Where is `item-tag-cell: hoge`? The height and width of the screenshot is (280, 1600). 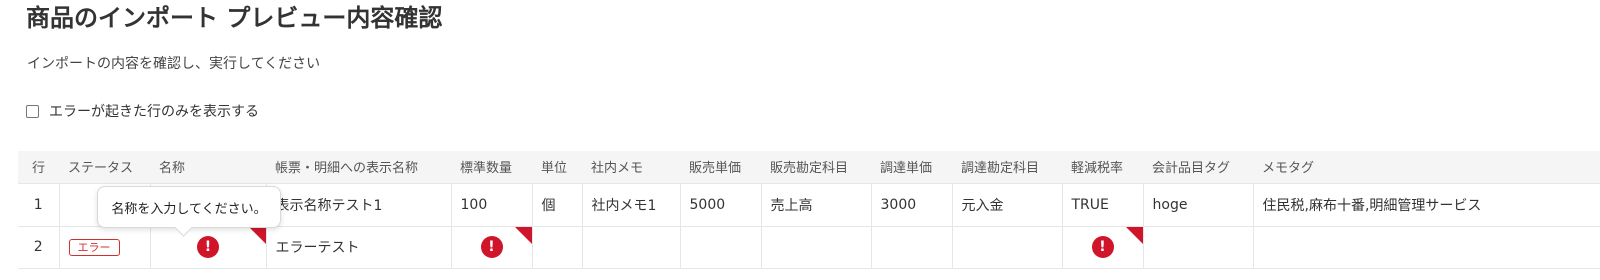
item-tag-cell: hoge is located at coordinates (1197, 204).